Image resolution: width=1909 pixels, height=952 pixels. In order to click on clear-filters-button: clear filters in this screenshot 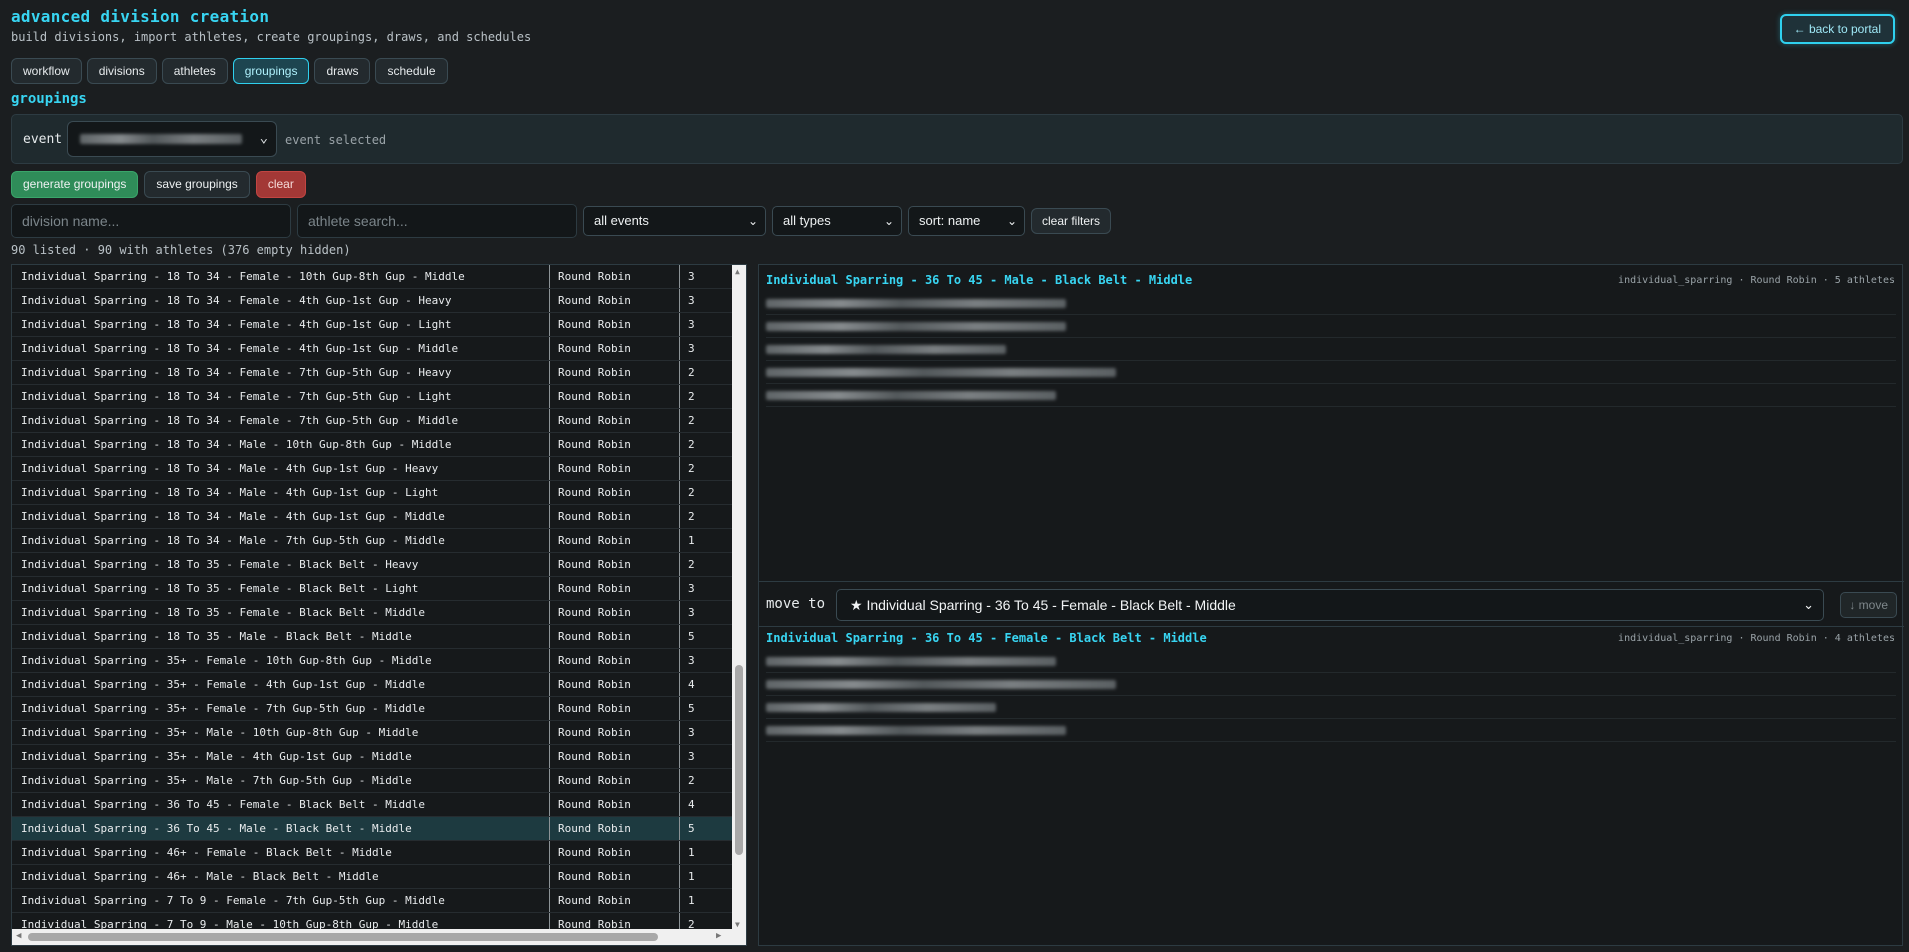, I will do `click(1071, 221)`.